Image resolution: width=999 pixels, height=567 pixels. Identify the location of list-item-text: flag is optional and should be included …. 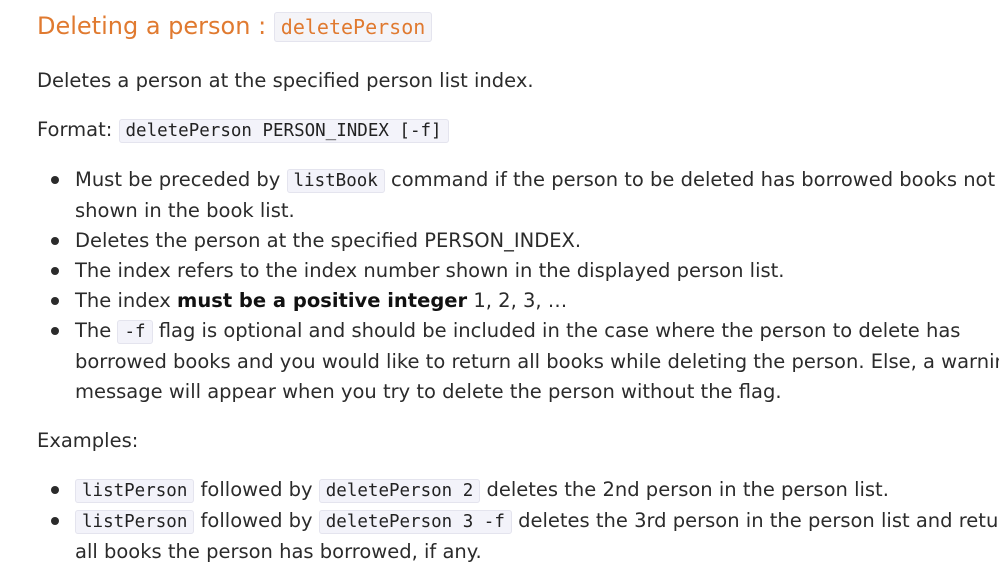
(556, 330).